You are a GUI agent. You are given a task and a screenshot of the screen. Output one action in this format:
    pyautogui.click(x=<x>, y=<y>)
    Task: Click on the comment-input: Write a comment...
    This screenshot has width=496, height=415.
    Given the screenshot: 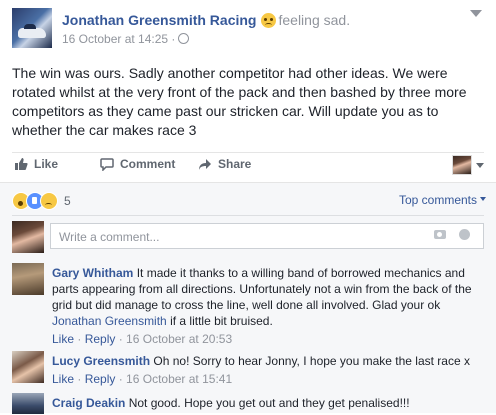 What is the action you would take?
    pyautogui.click(x=267, y=236)
    